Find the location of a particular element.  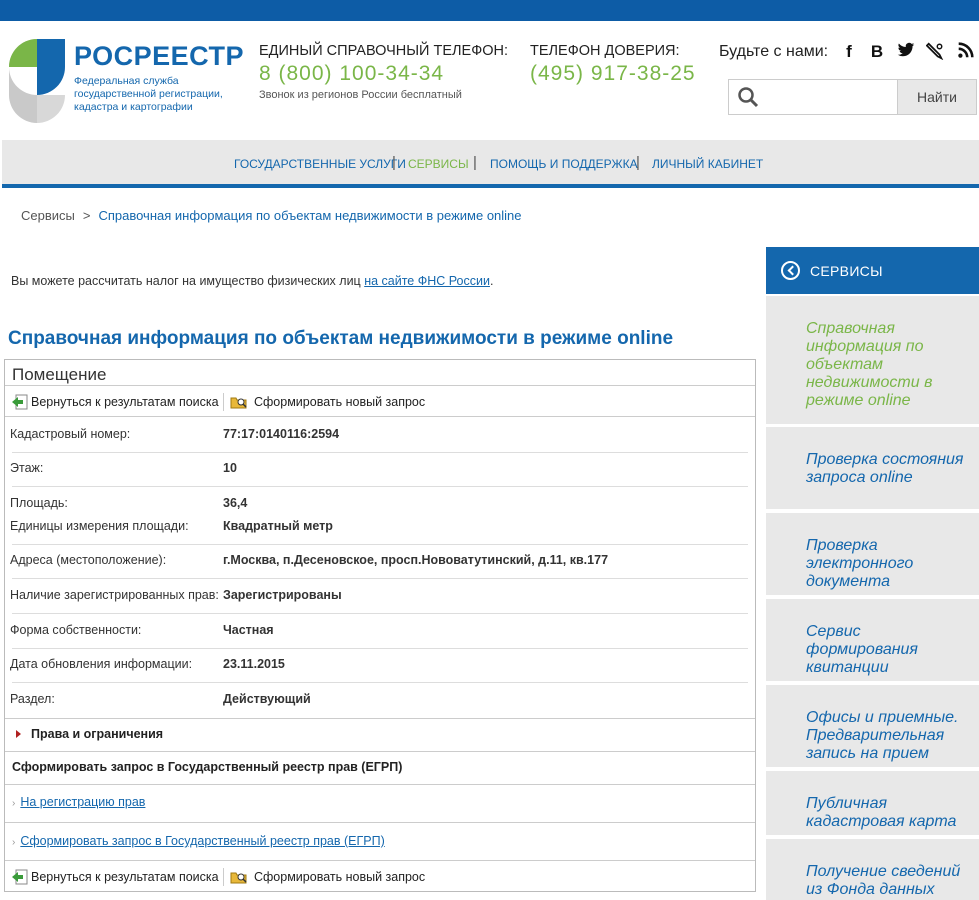

top-bar is located at coordinates (489, 10).